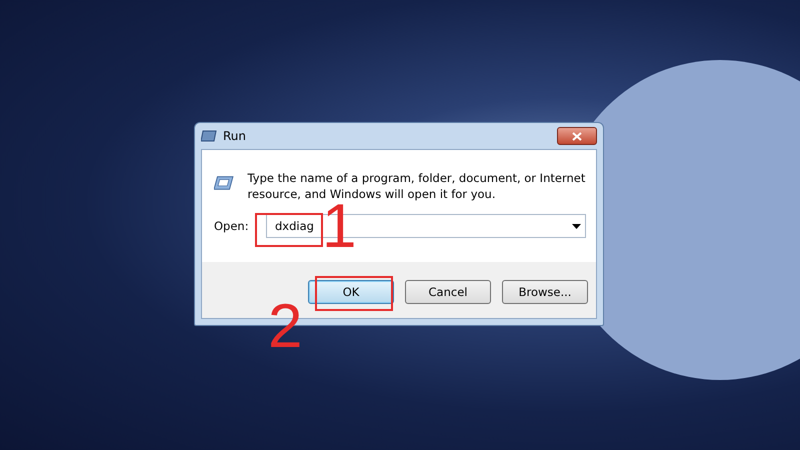  I want to click on run-icon, so click(209, 136).